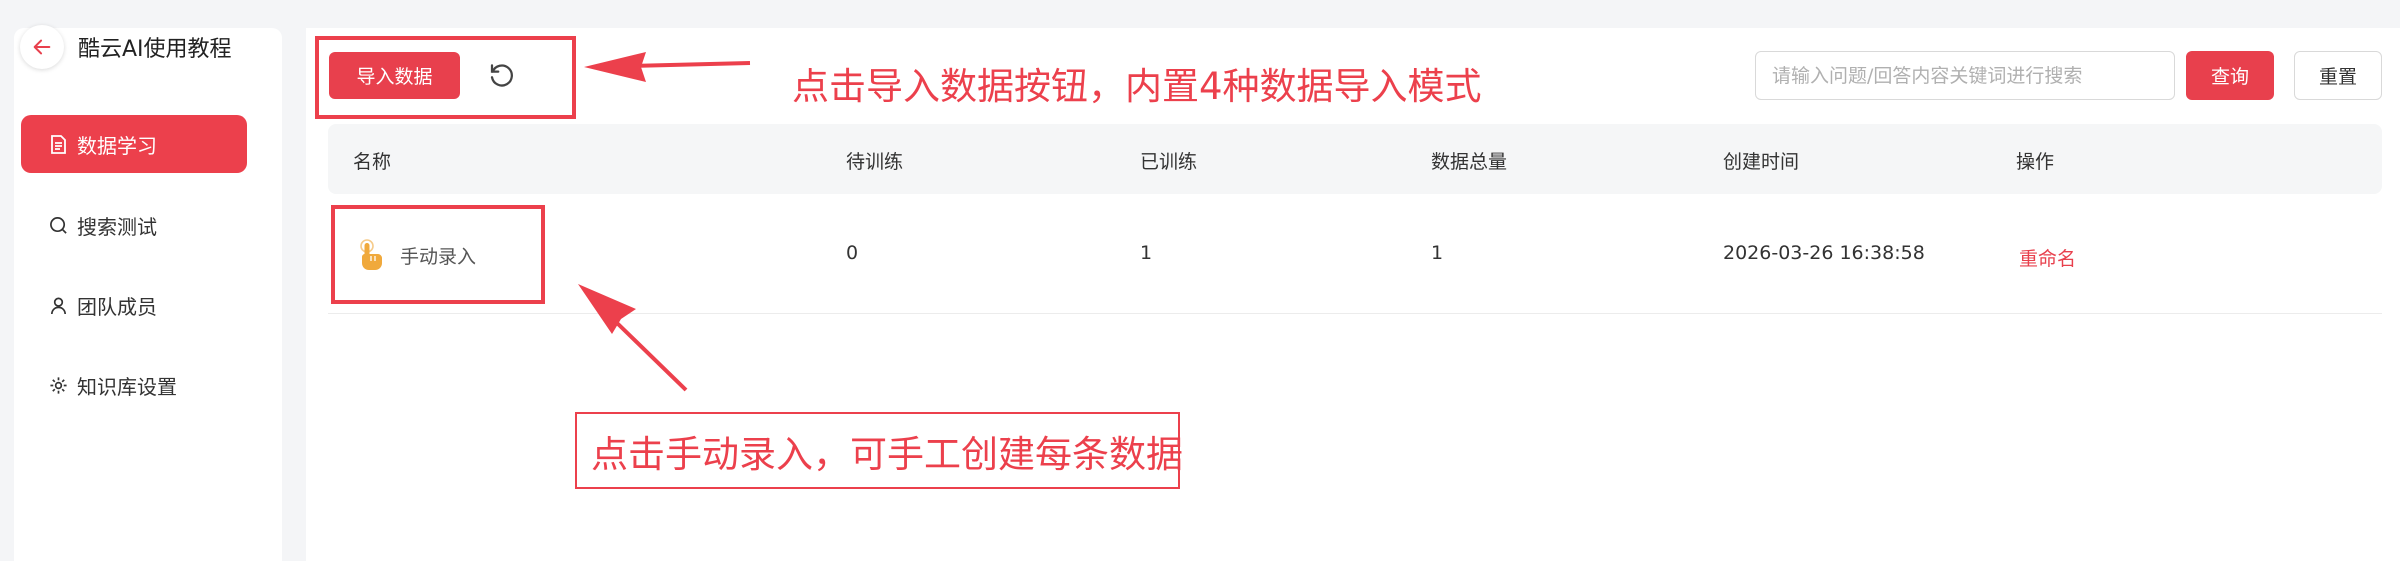 The height and width of the screenshot is (561, 2400). Describe the element at coordinates (58, 385) in the screenshot. I see `gear-icon` at that location.